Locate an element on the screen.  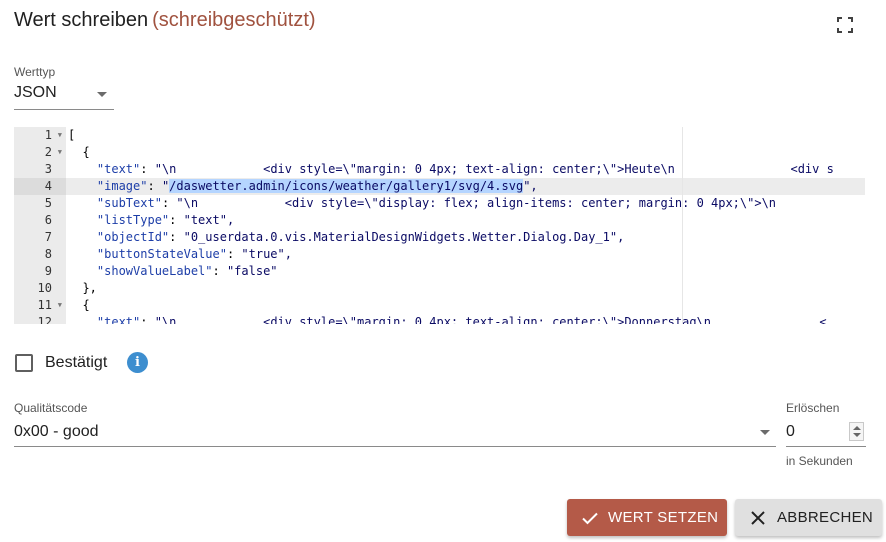
info-icon: i is located at coordinates (137, 362).